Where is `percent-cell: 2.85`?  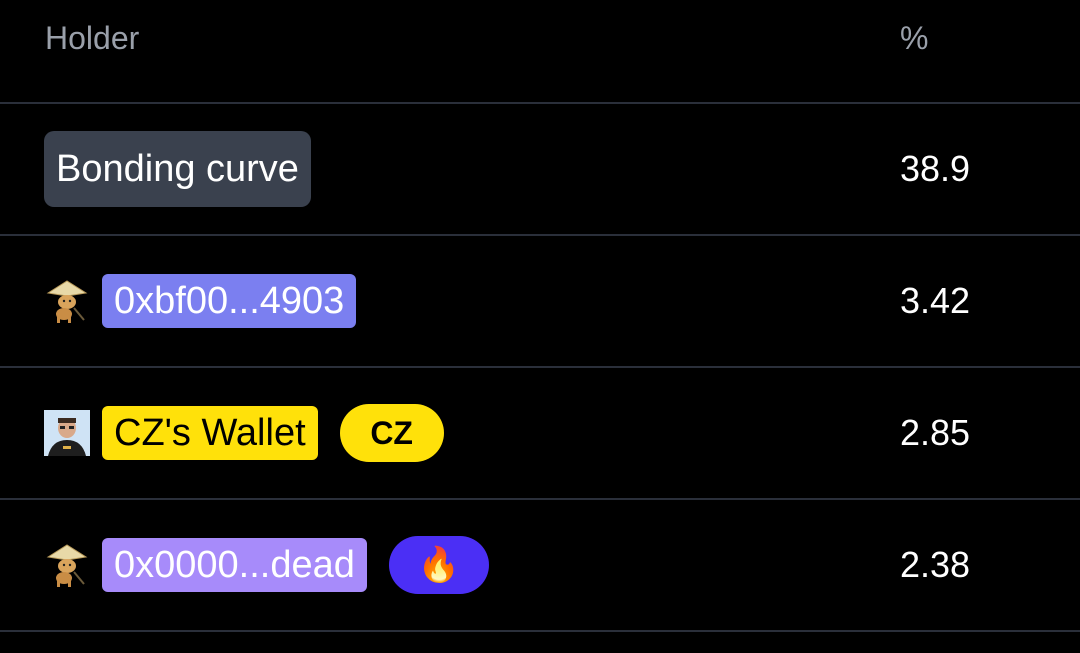 percent-cell: 2.85 is located at coordinates (935, 432).